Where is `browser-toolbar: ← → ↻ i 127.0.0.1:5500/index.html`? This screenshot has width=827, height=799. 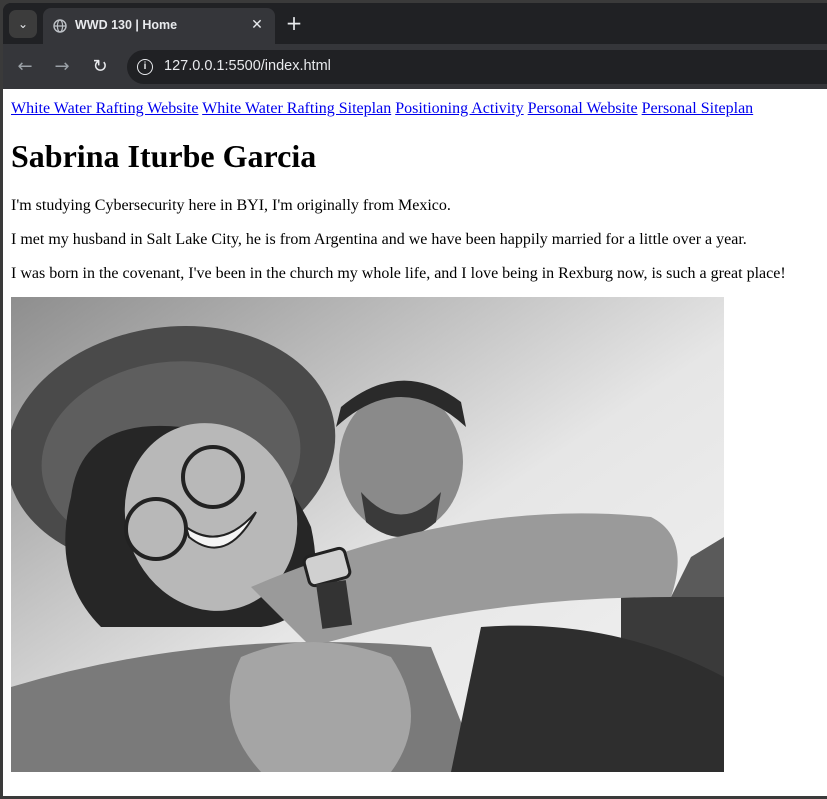
browser-toolbar: ← → ↻ i 127.0.0.1:5500/index.html is located at coordinates (415, 66).